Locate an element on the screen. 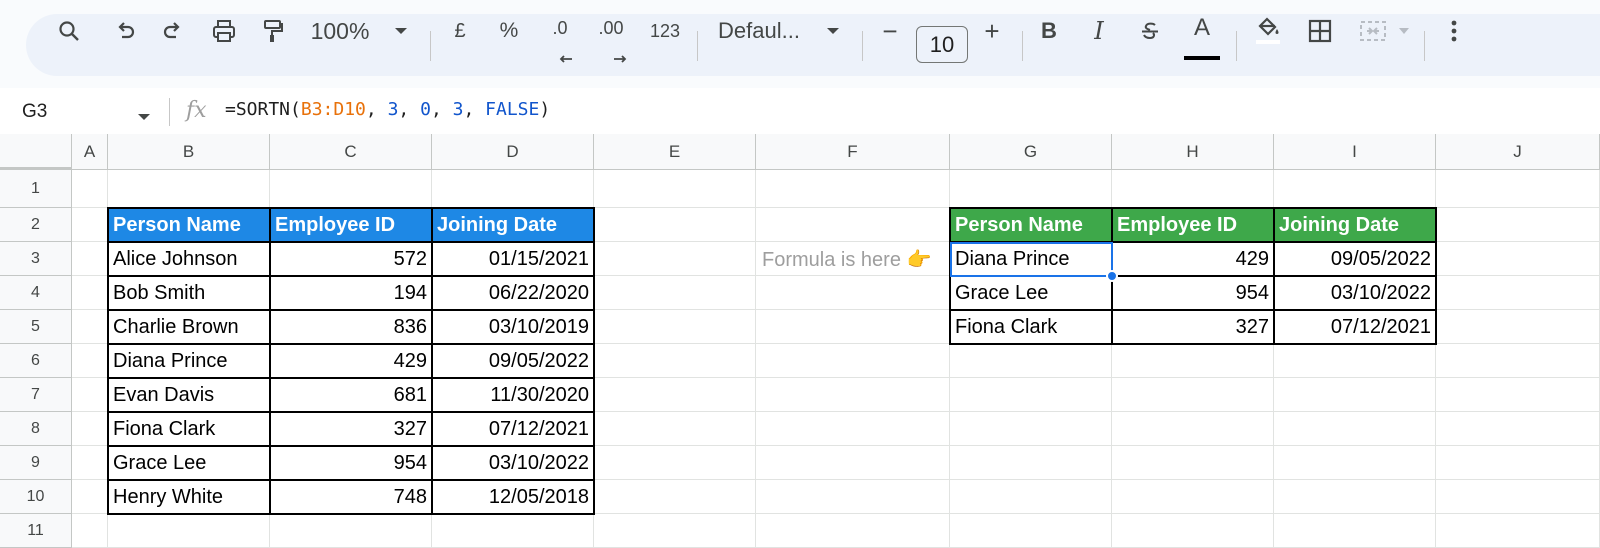 The width and height of the screenshot is (1600, 548). source-table-cell: 06/22/2020 is located at coordinates (513, 293).